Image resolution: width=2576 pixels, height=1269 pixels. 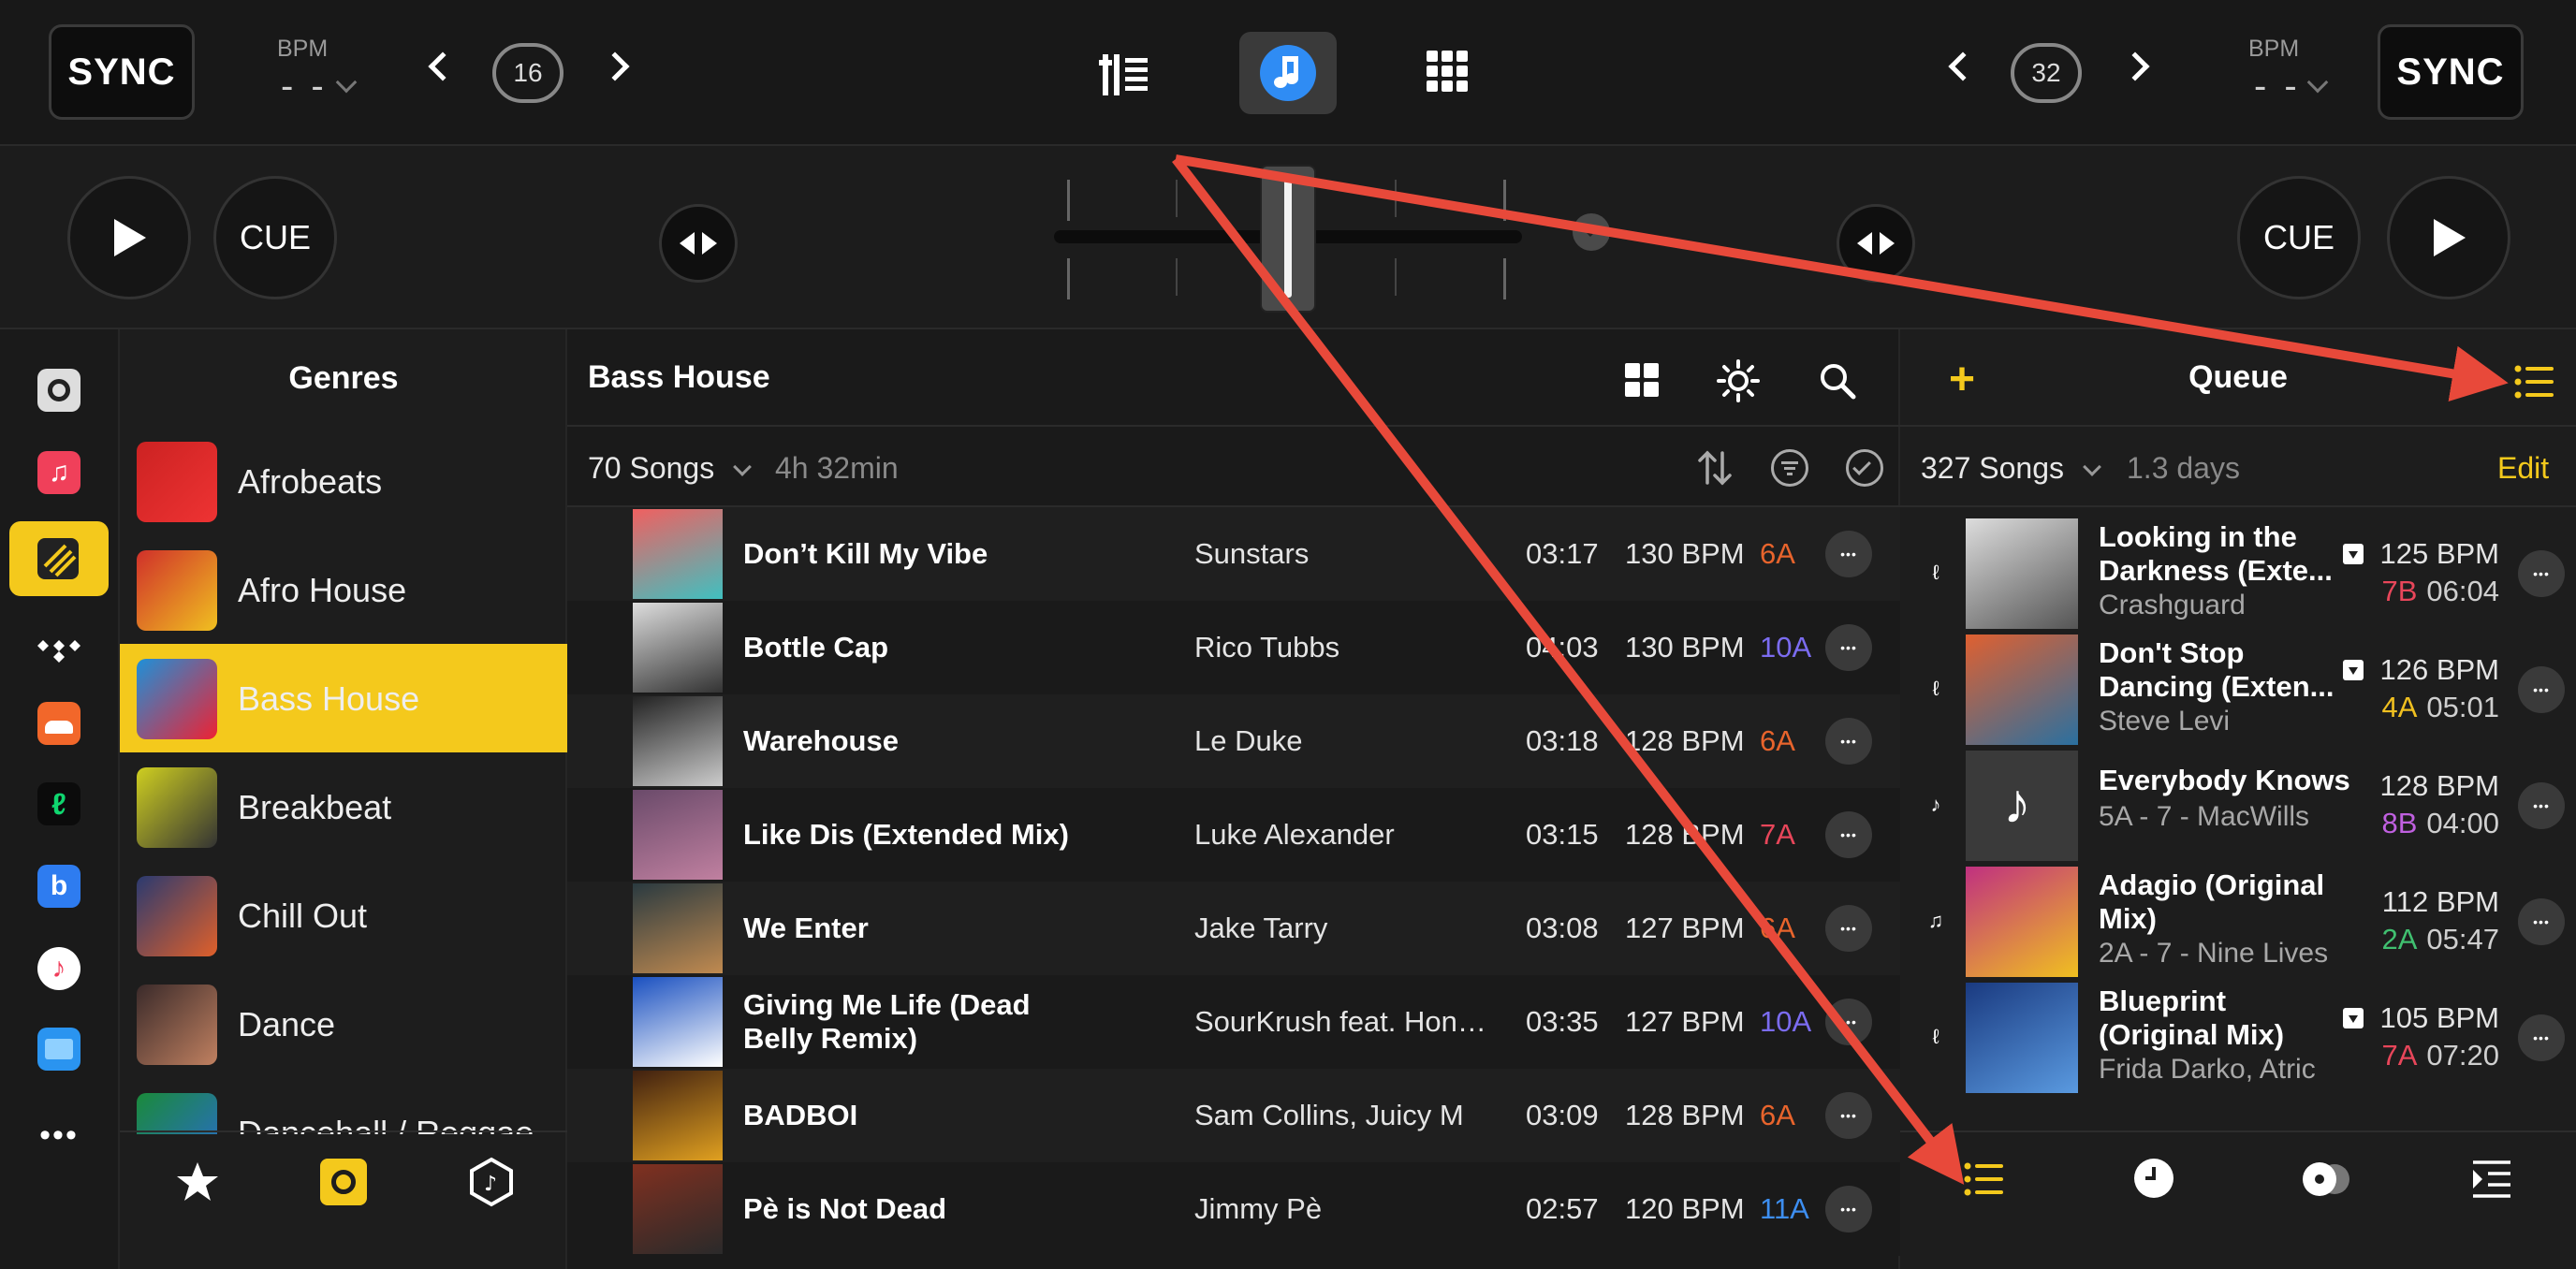 What do you see at coordinates (1992, 468) in the screenshot?
I see `queue-count-dropdown: 327 Songs` at bounding box center [1992, 468].